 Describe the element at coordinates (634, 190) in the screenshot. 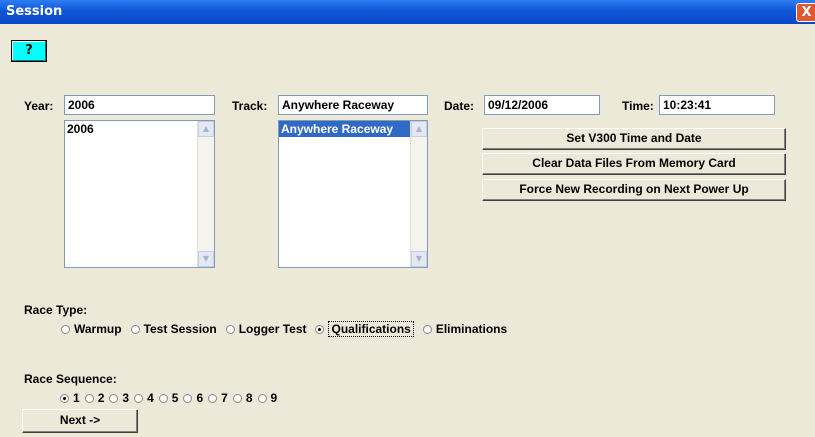

I see `force-new-recording-button: Force New Recording on Next Power Up` at that location.